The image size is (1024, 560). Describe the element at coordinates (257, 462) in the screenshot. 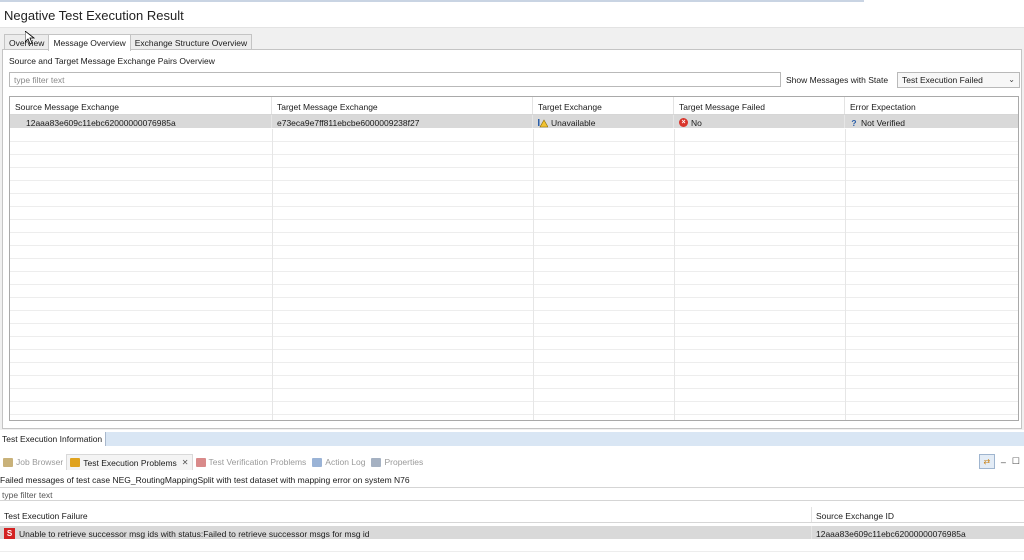

I see `tab-test-verification-problems-label: Test Verification Problems` at that location.